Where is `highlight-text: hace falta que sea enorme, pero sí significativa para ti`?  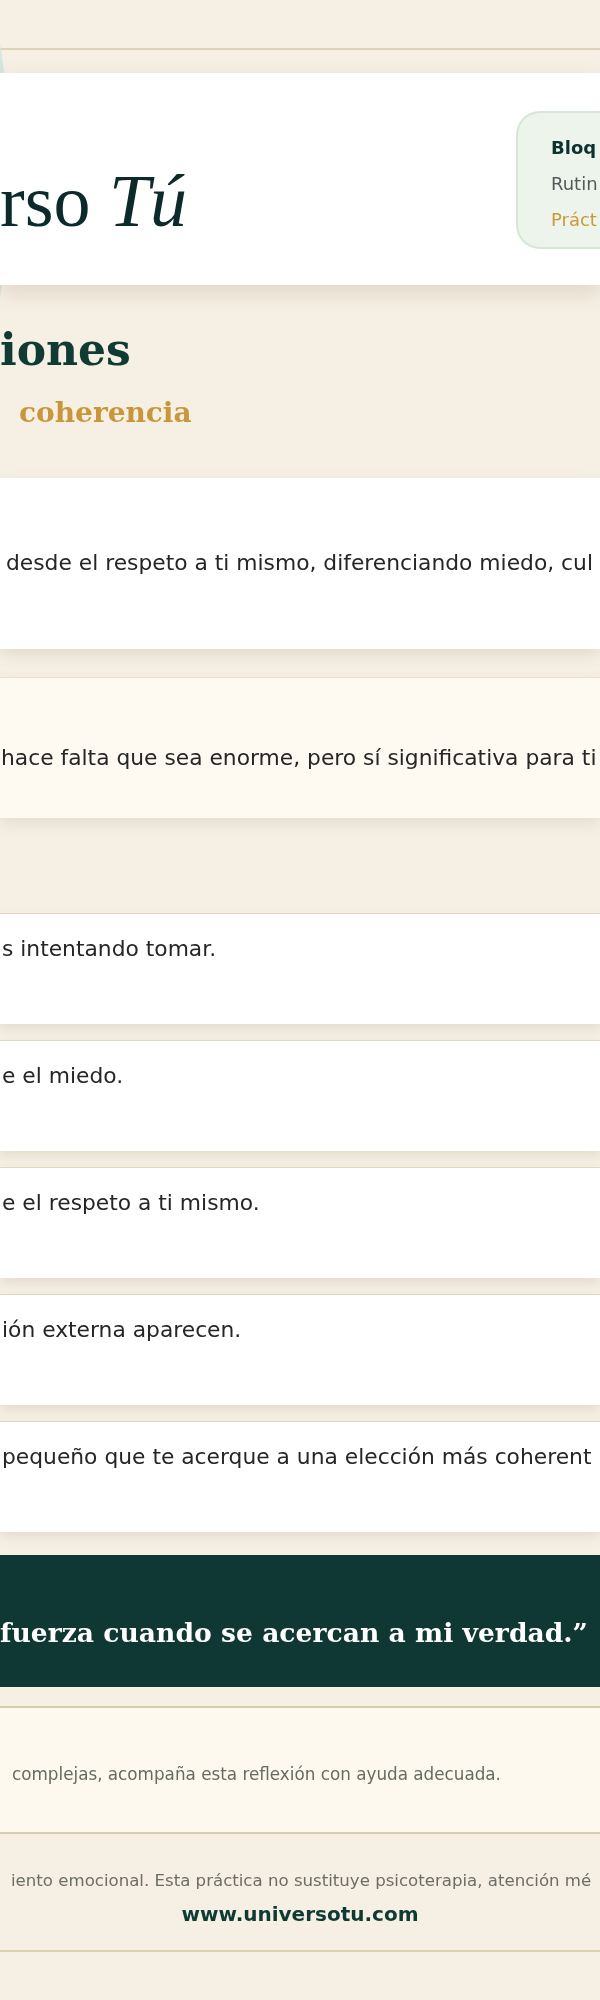
highlight-text: hace falta que sea enorme, pero sí significativa para ti is located at coordinates (299, 758).